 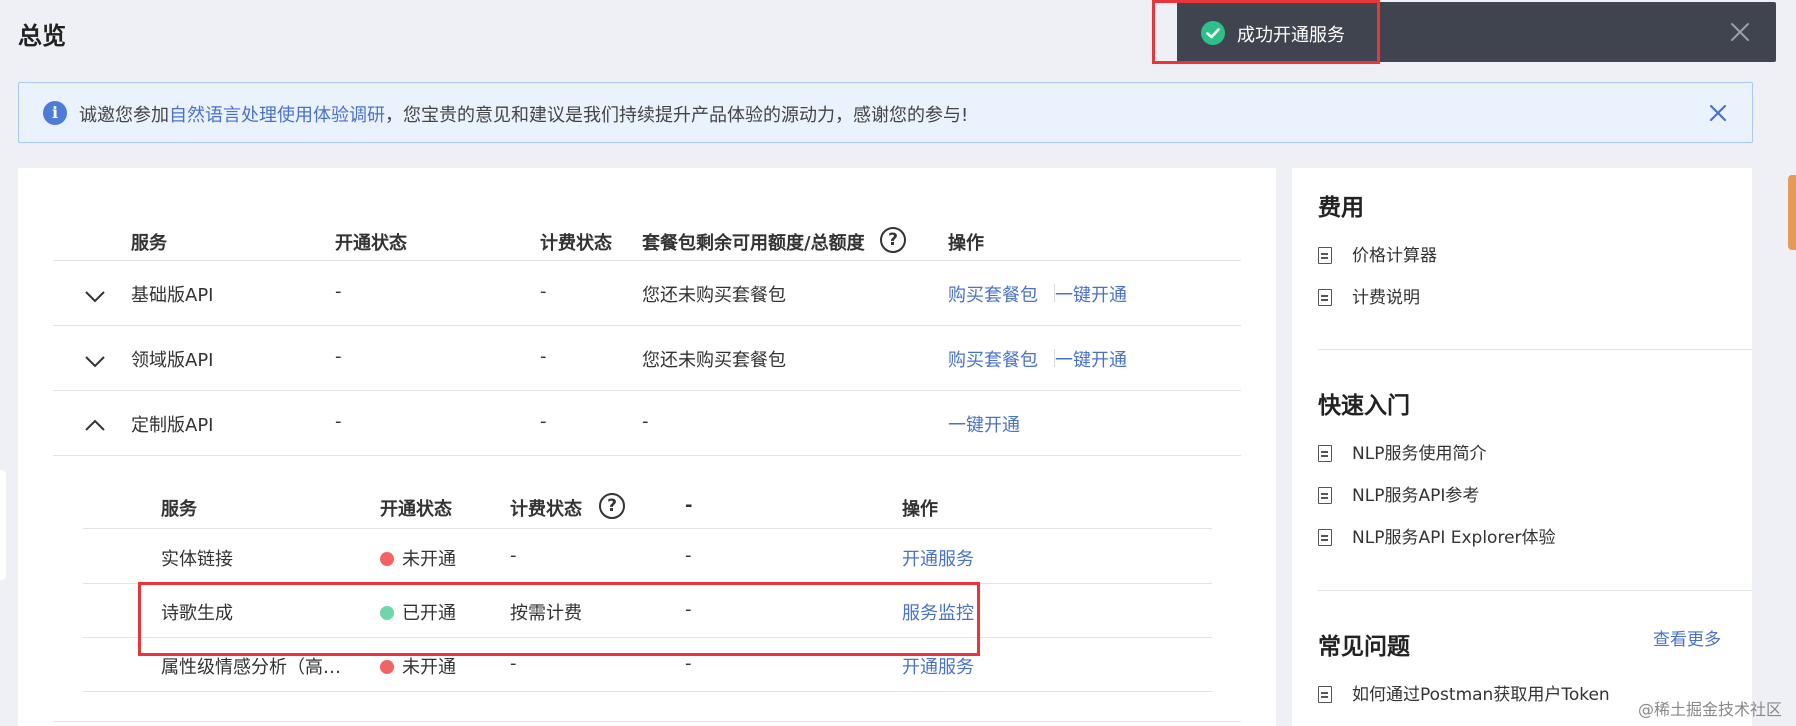 What do you see at coordinates (920, 509) in the screenshot?
I see `sub-col-actions: 操作` at bounding box center [920, 509].